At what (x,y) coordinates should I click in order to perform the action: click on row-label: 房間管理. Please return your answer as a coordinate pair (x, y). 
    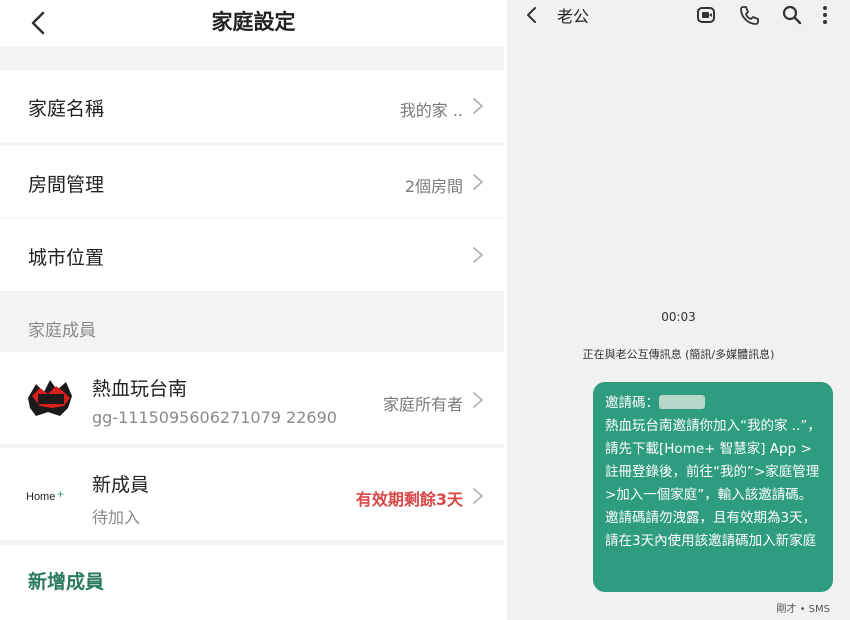
    Looking at the image, I should click on (66, 185).